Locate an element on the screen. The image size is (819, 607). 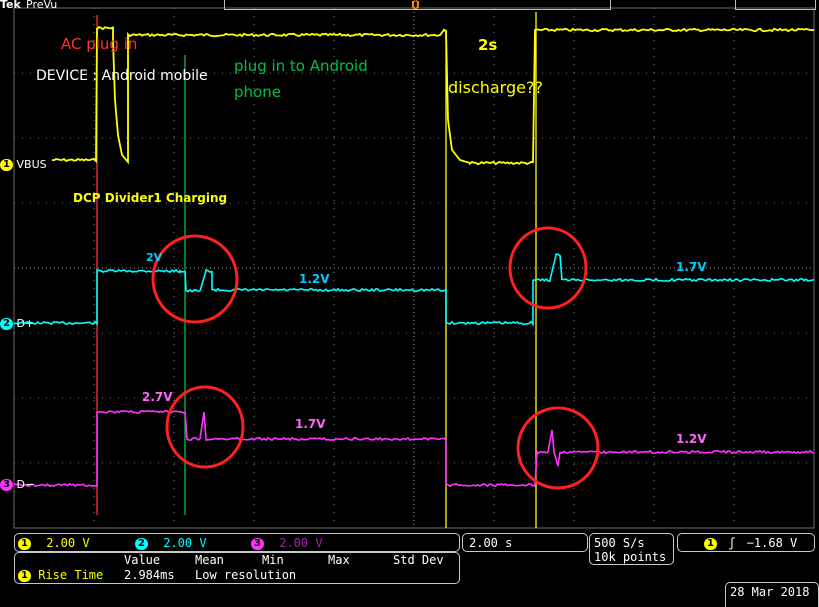
trigger-level: −1.68 V is located at coordinates (772, 543).